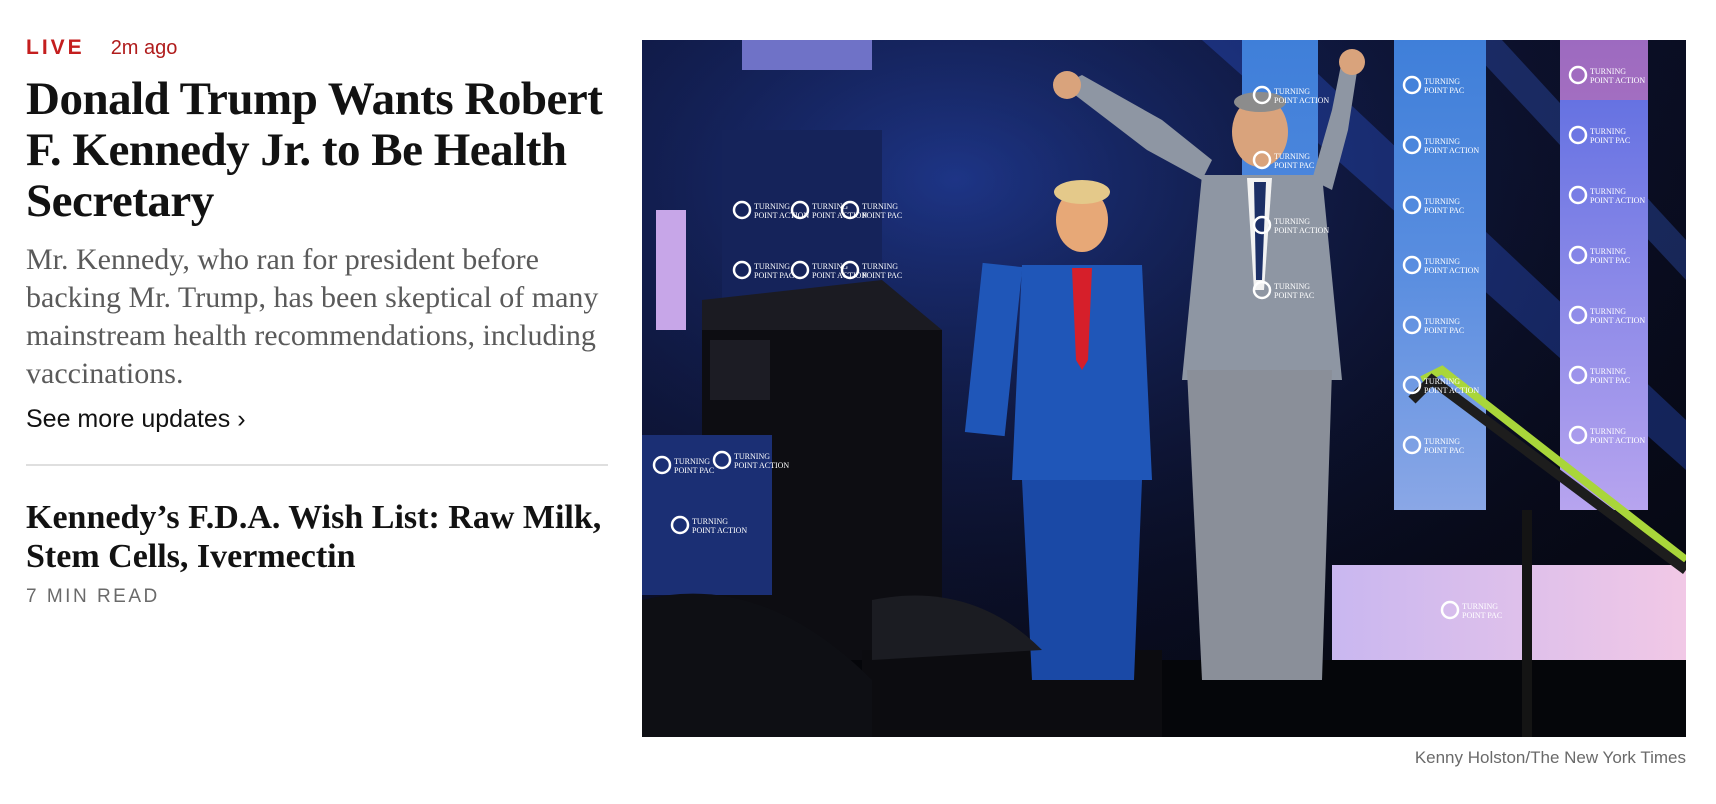  I want to click on photo-credit: Kenny Holston/The New York Times, so click(1550, 757).